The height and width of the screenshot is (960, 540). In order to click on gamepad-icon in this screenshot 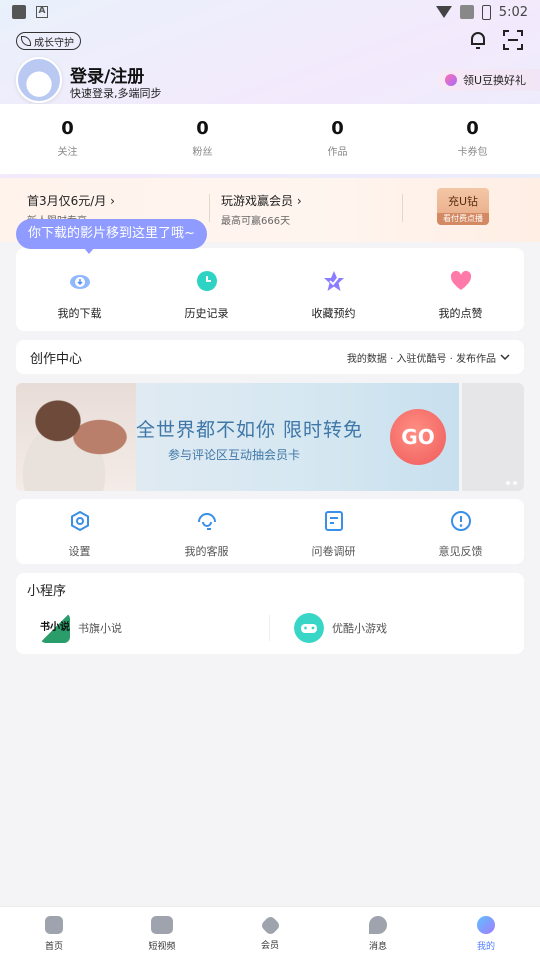, I will do `click(309, 628)`.